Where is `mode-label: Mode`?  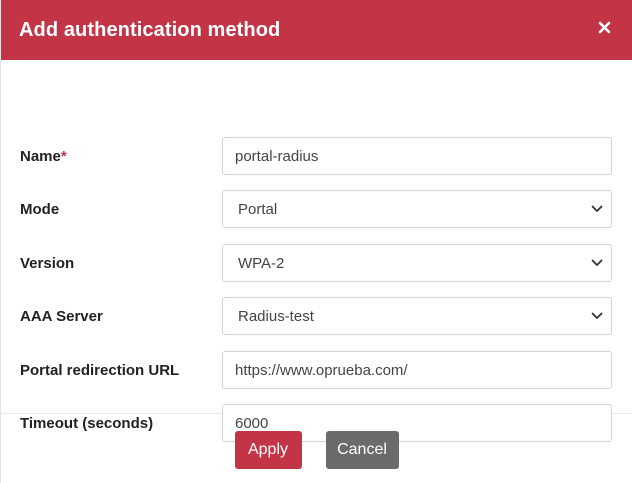 mode-label: Mode is located at coordinates (40, 209).